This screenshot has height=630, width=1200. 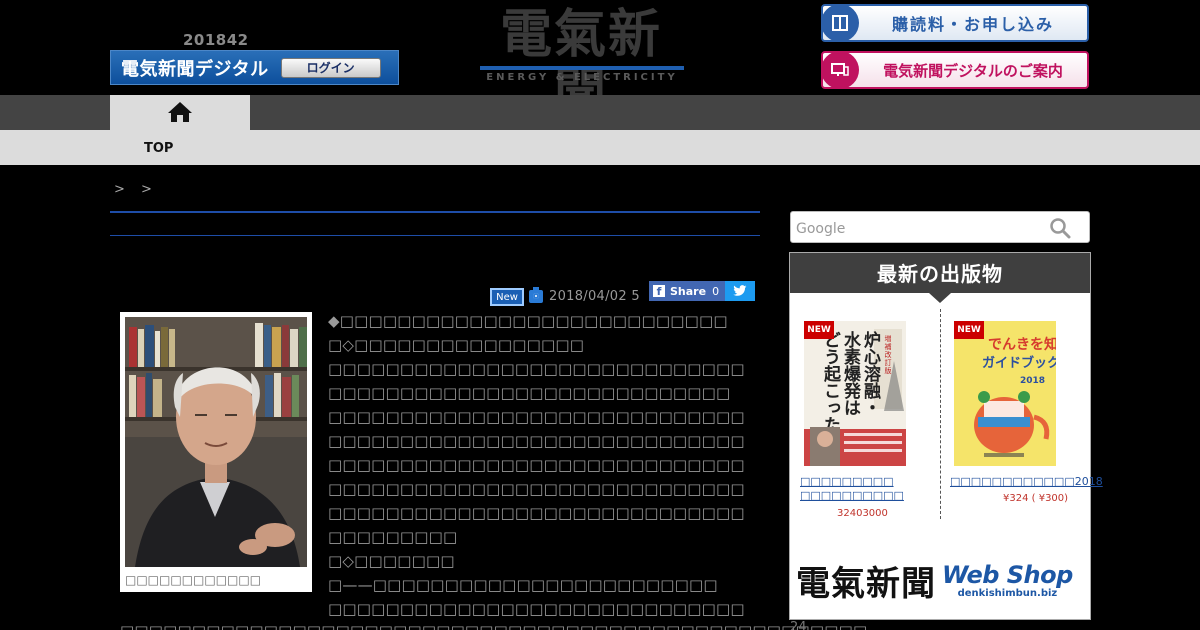 I want to click on digital-login-banner: 電気新聞デジタル ログイン, so click(x=254, y=67).